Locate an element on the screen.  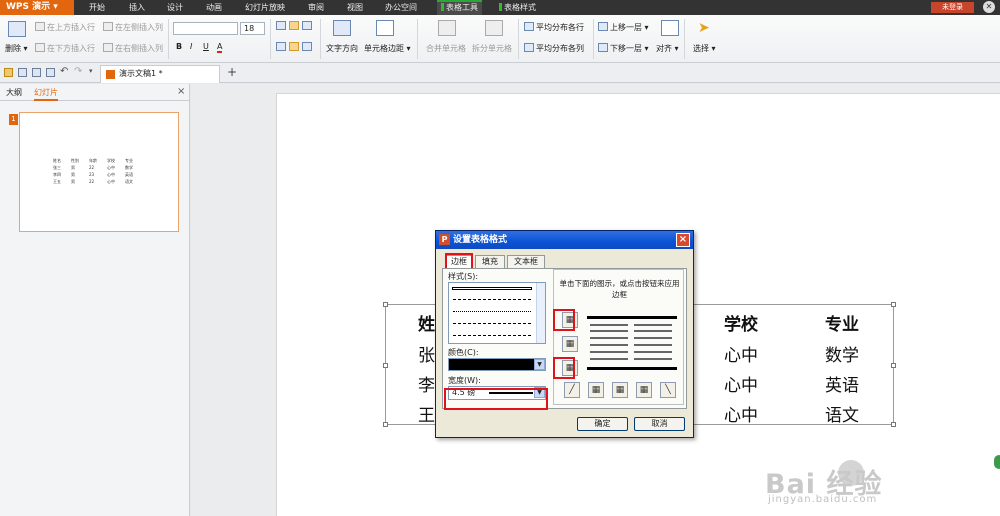
underline-button: U is located at coordinates (206, 46).